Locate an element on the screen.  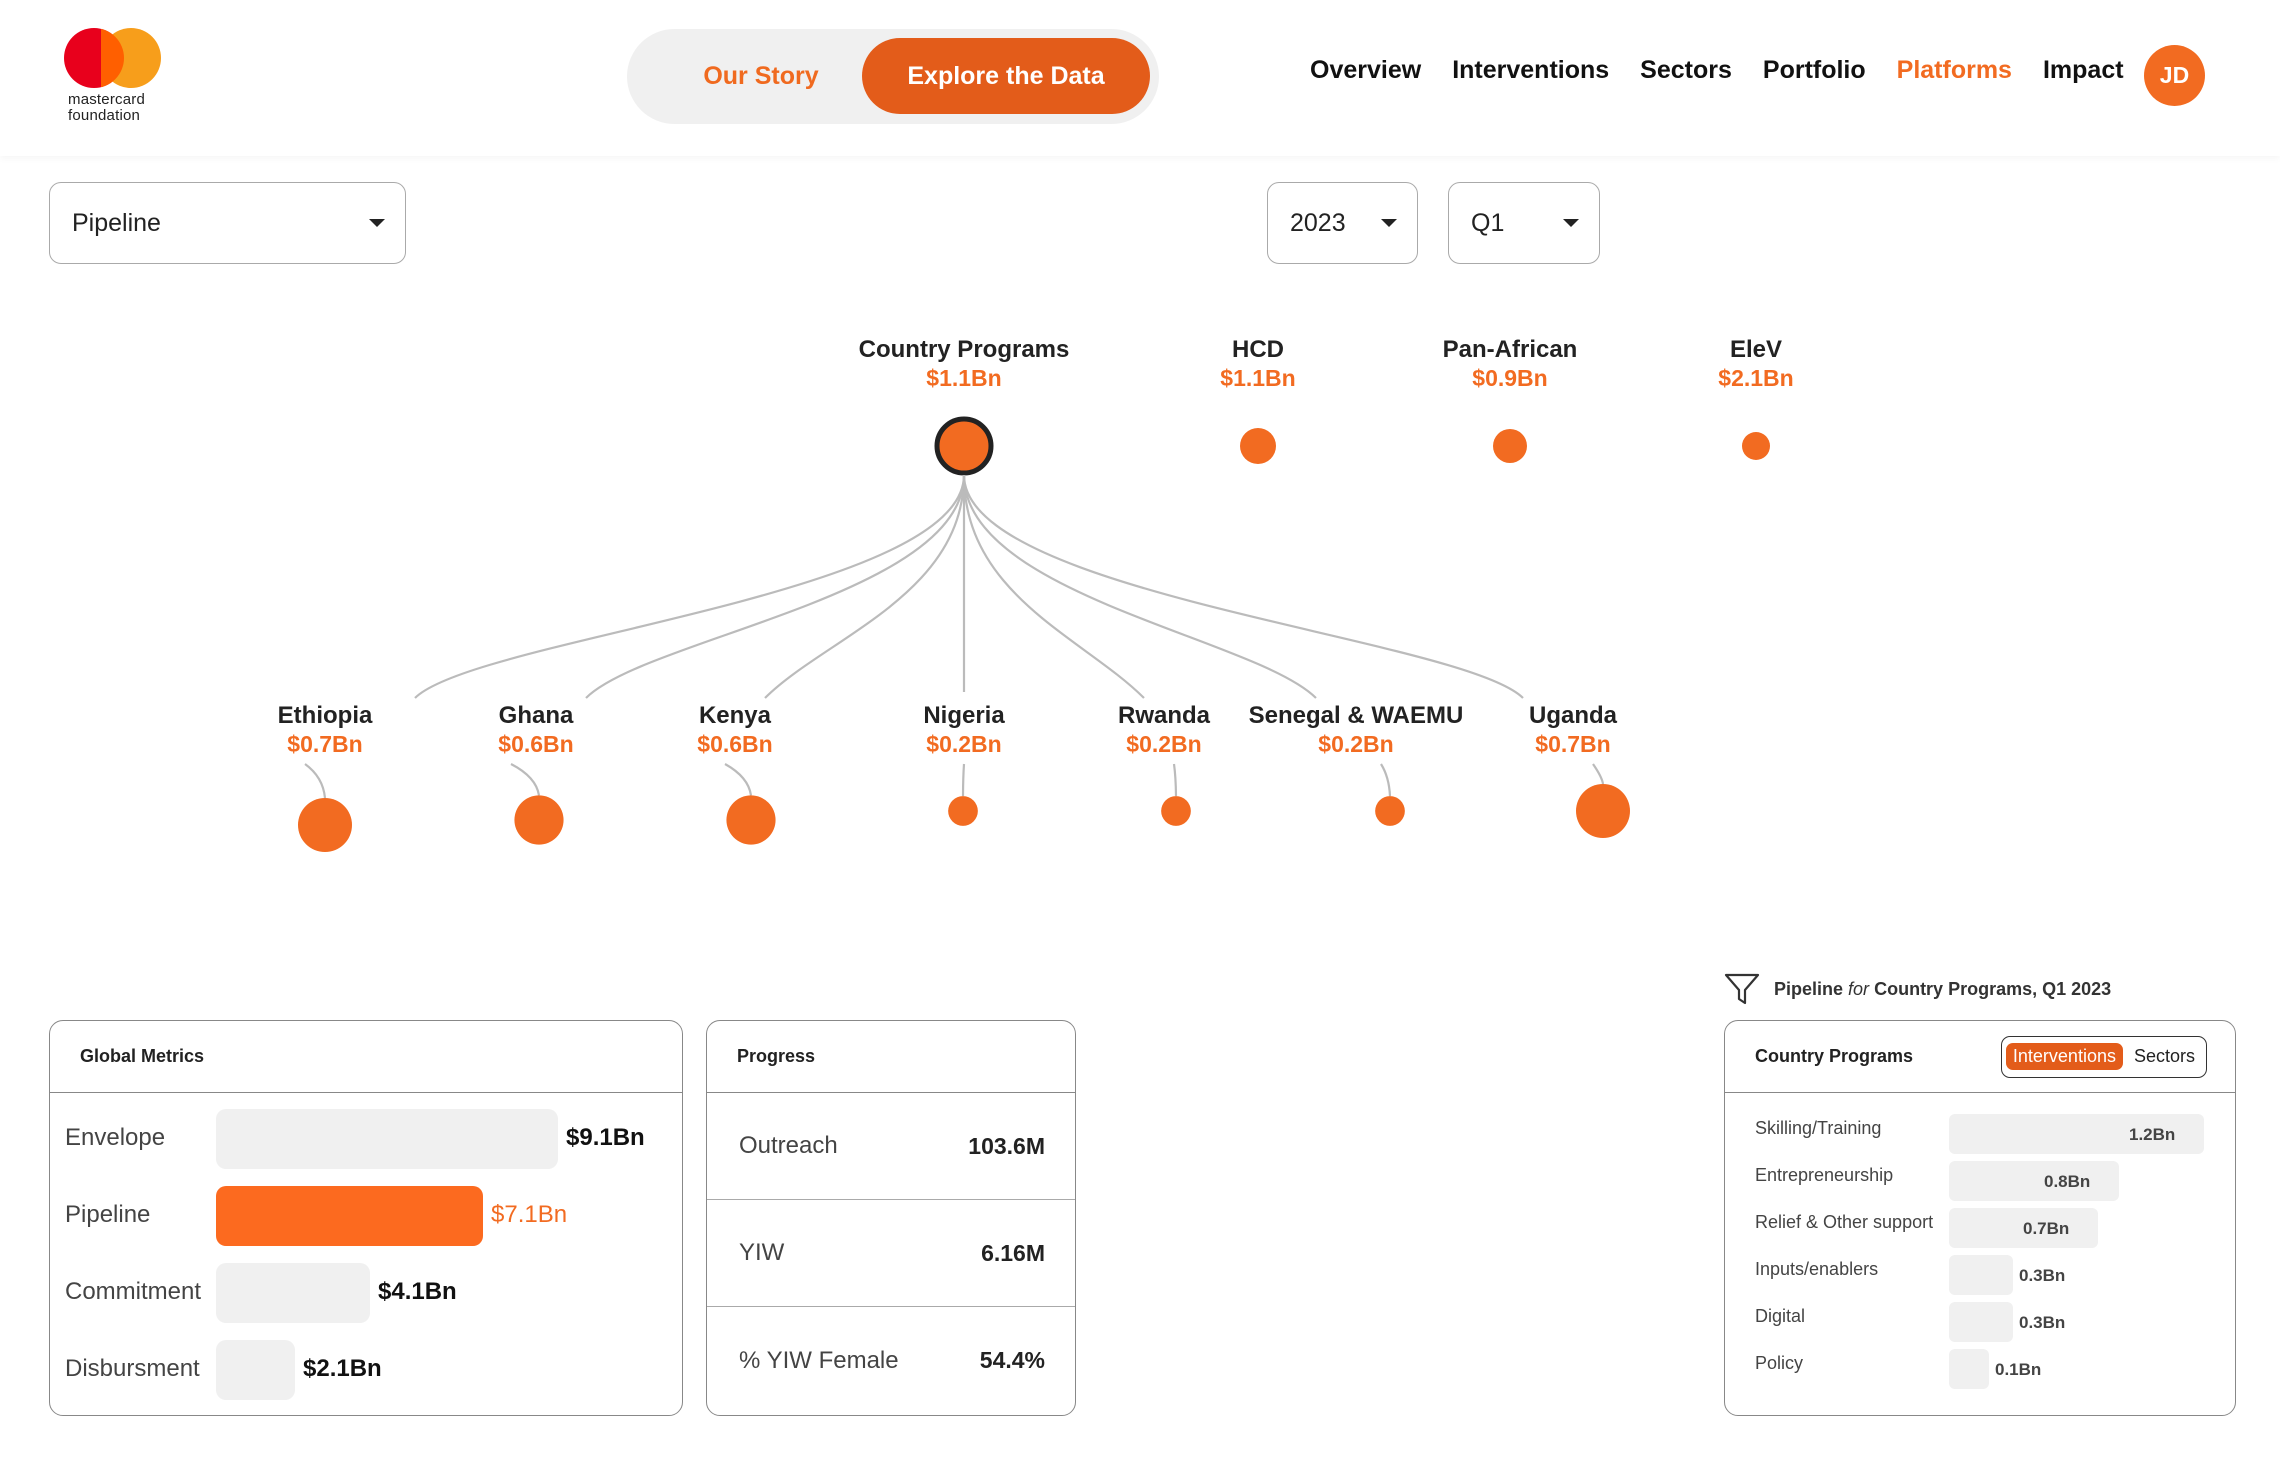
country-node-label: Senegal & WAEMU $0.2Bn is located at coordinates (1356, 730).